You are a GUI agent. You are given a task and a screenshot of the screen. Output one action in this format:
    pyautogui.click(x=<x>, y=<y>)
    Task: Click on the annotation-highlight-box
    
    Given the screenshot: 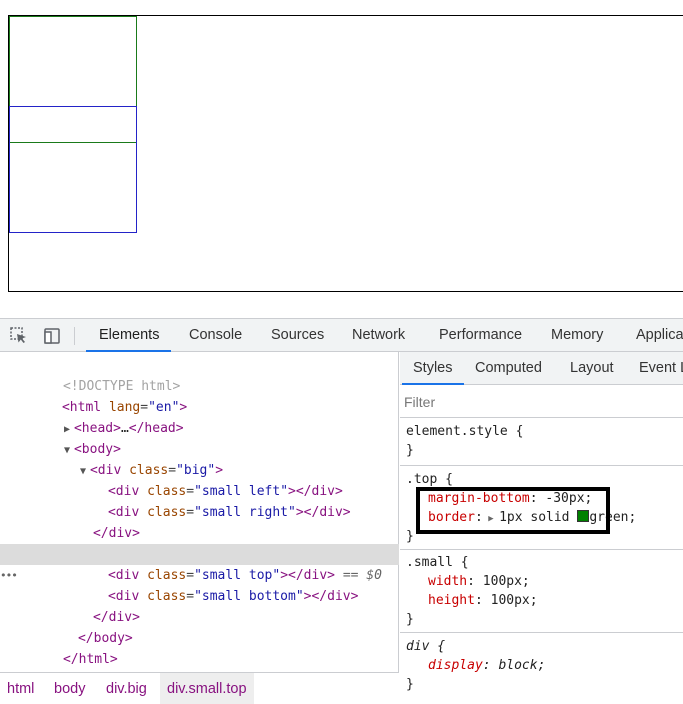 What is the action you would take?
    pyautogui.click(x=513, y=510)
    